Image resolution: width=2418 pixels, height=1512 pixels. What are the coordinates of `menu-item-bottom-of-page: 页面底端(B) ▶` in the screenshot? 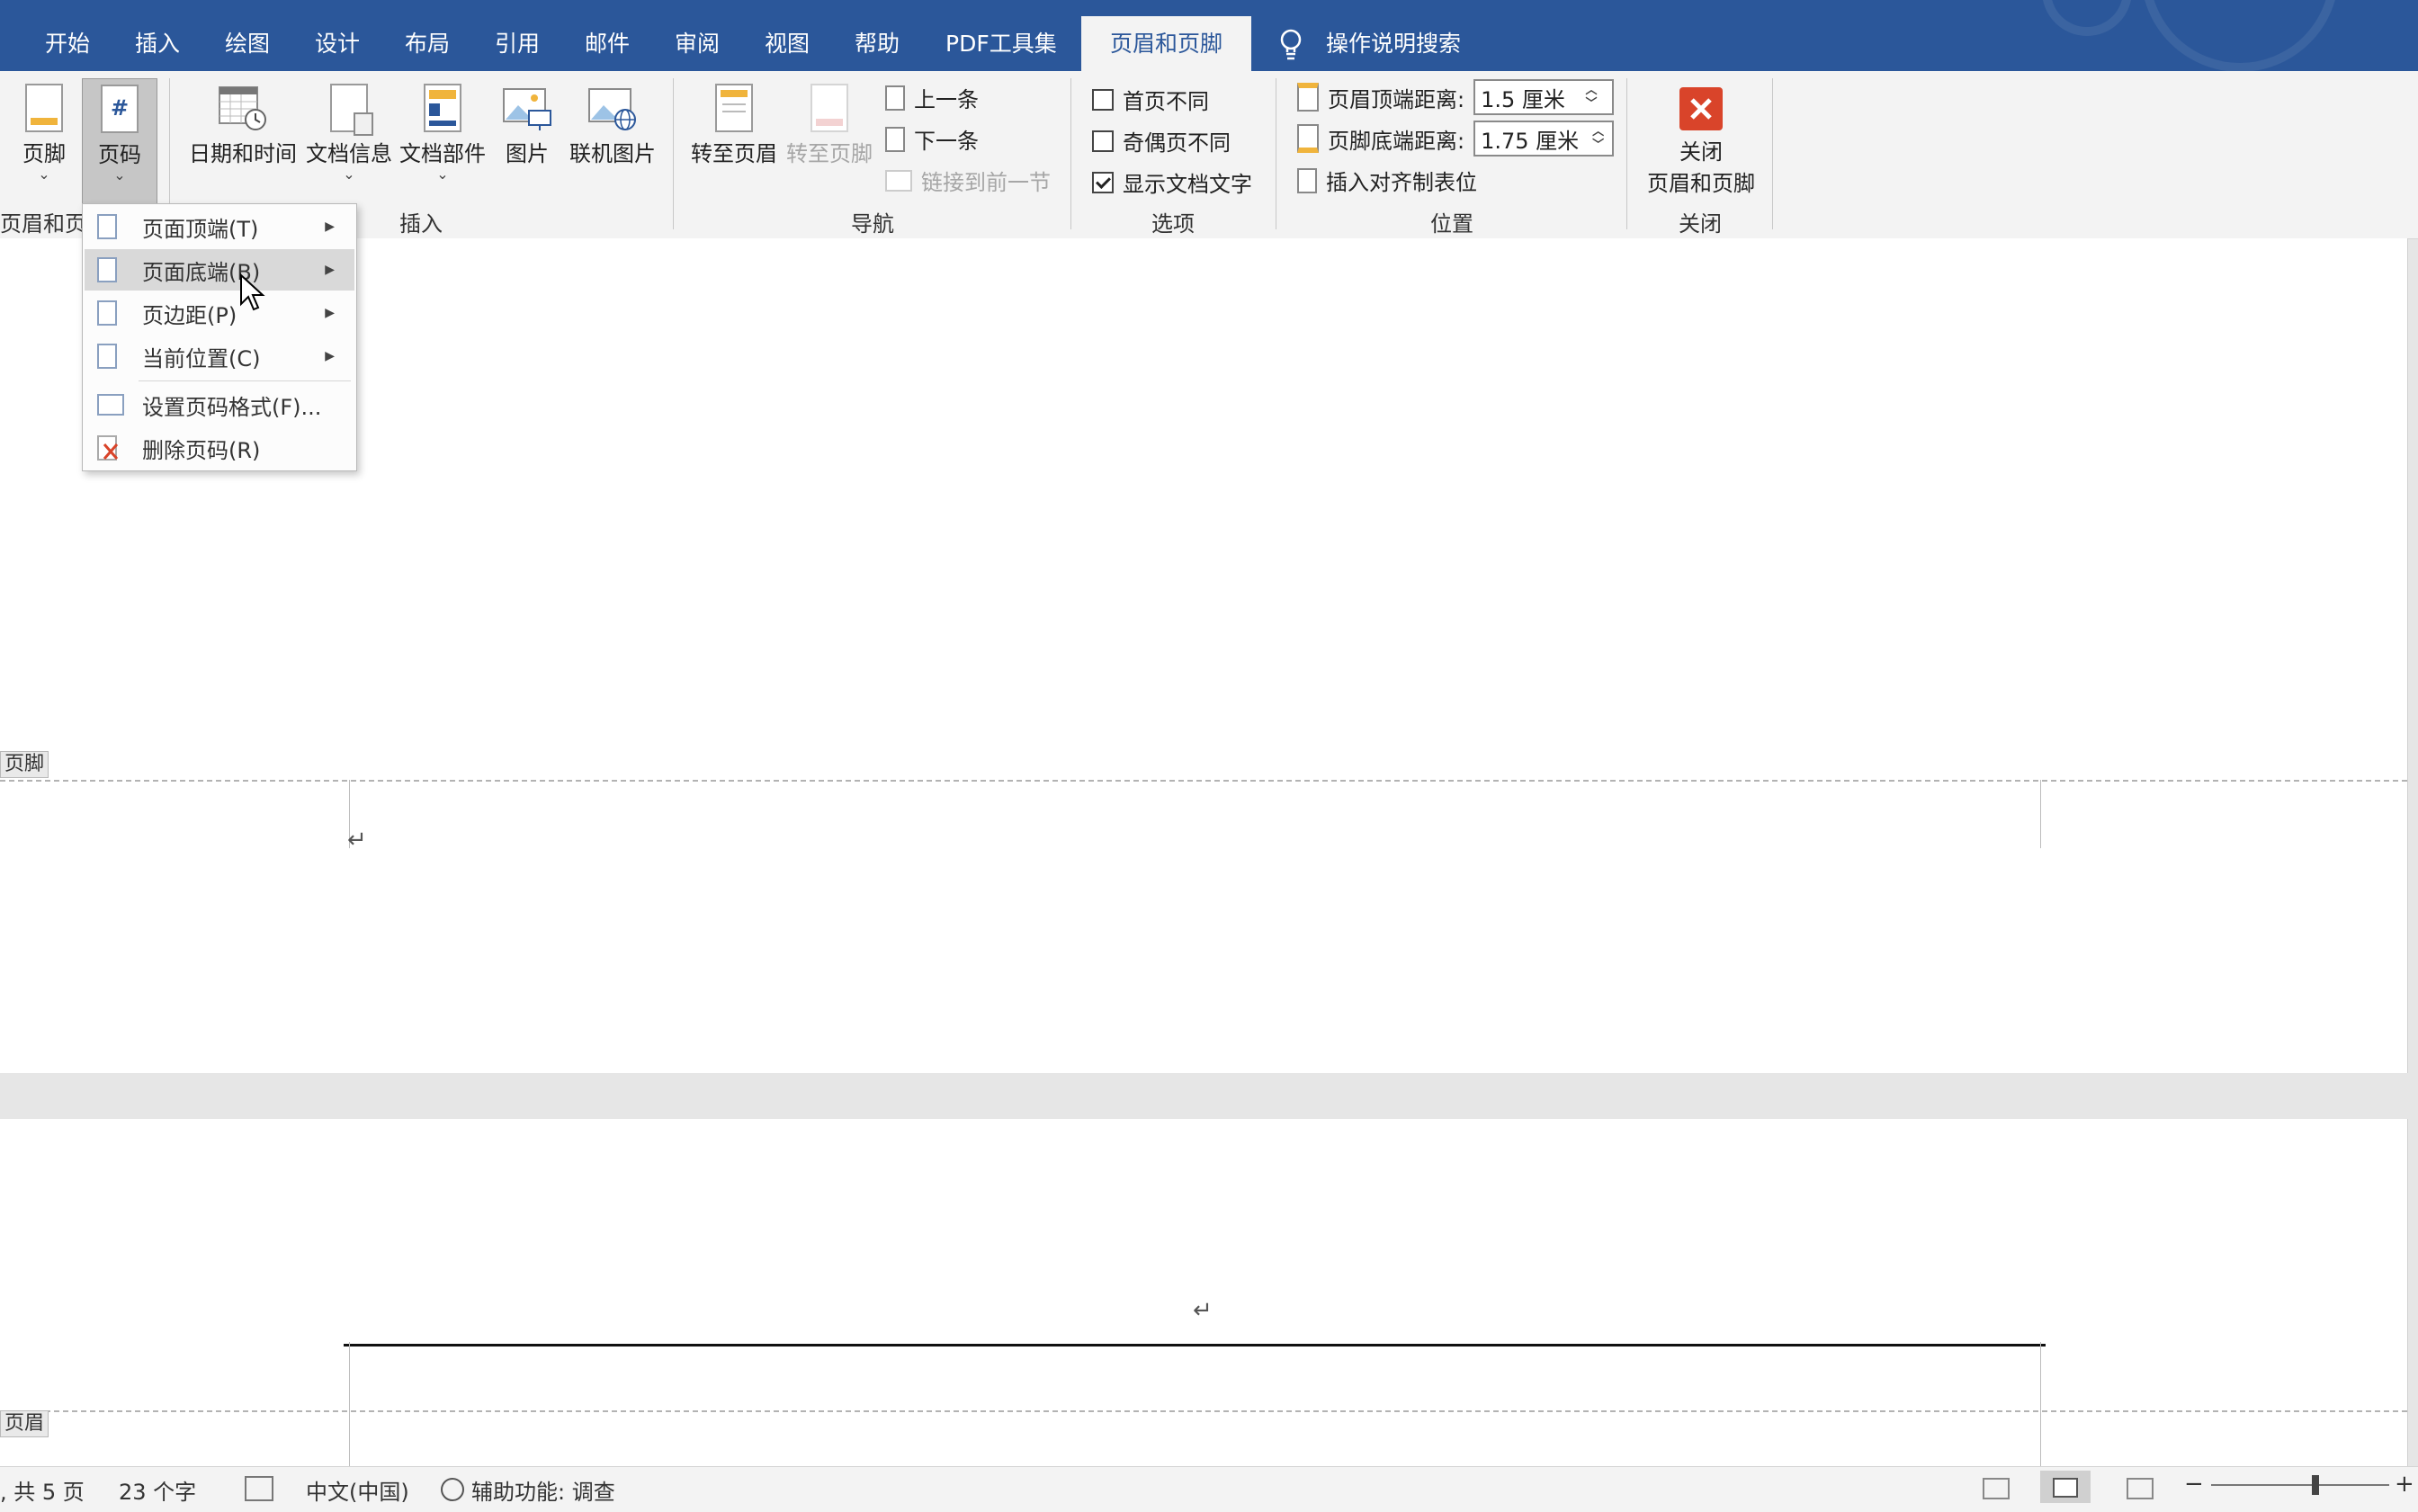 It's located at (219, 270).